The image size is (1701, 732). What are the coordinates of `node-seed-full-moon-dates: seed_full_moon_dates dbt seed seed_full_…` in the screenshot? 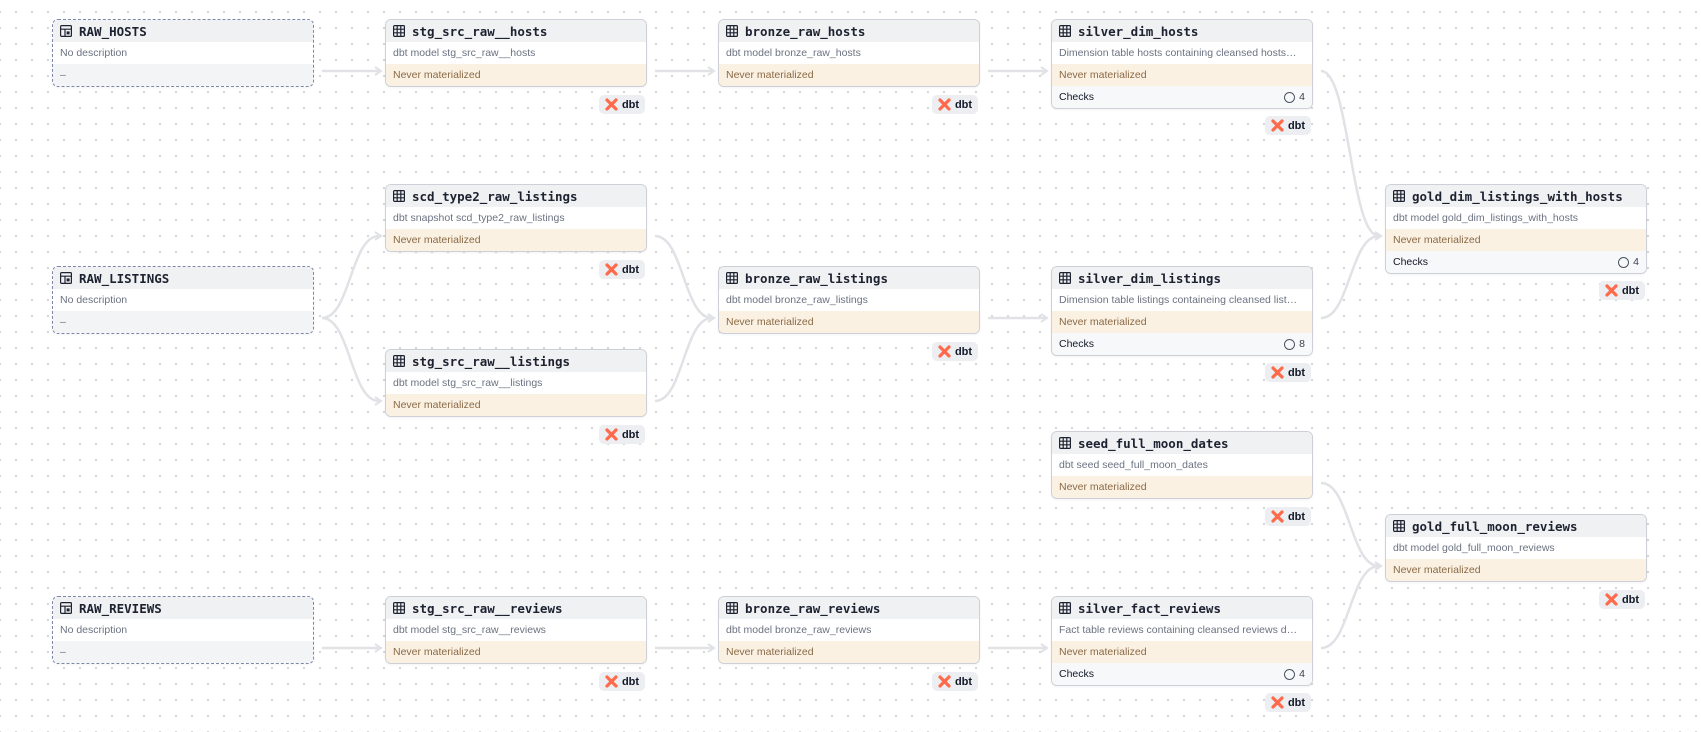 It's located at (1182, 465).